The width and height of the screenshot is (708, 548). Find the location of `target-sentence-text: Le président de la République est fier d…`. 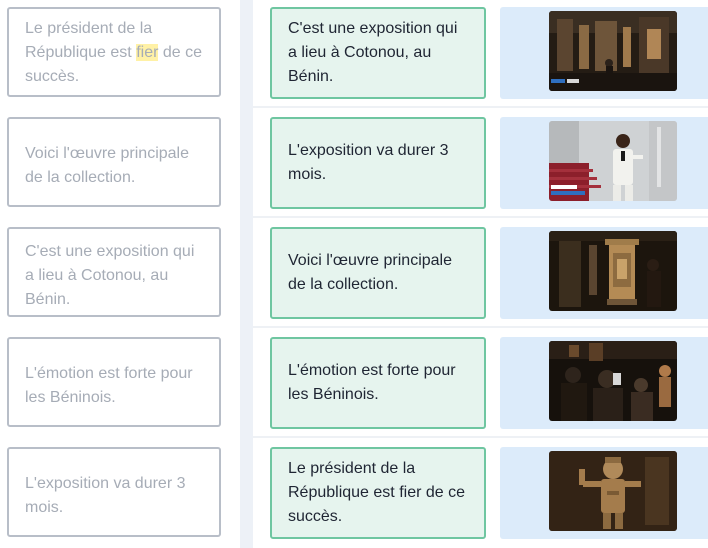

target-sentence-text: Le président de la République est fier d… is located at coordinates (376, 492).